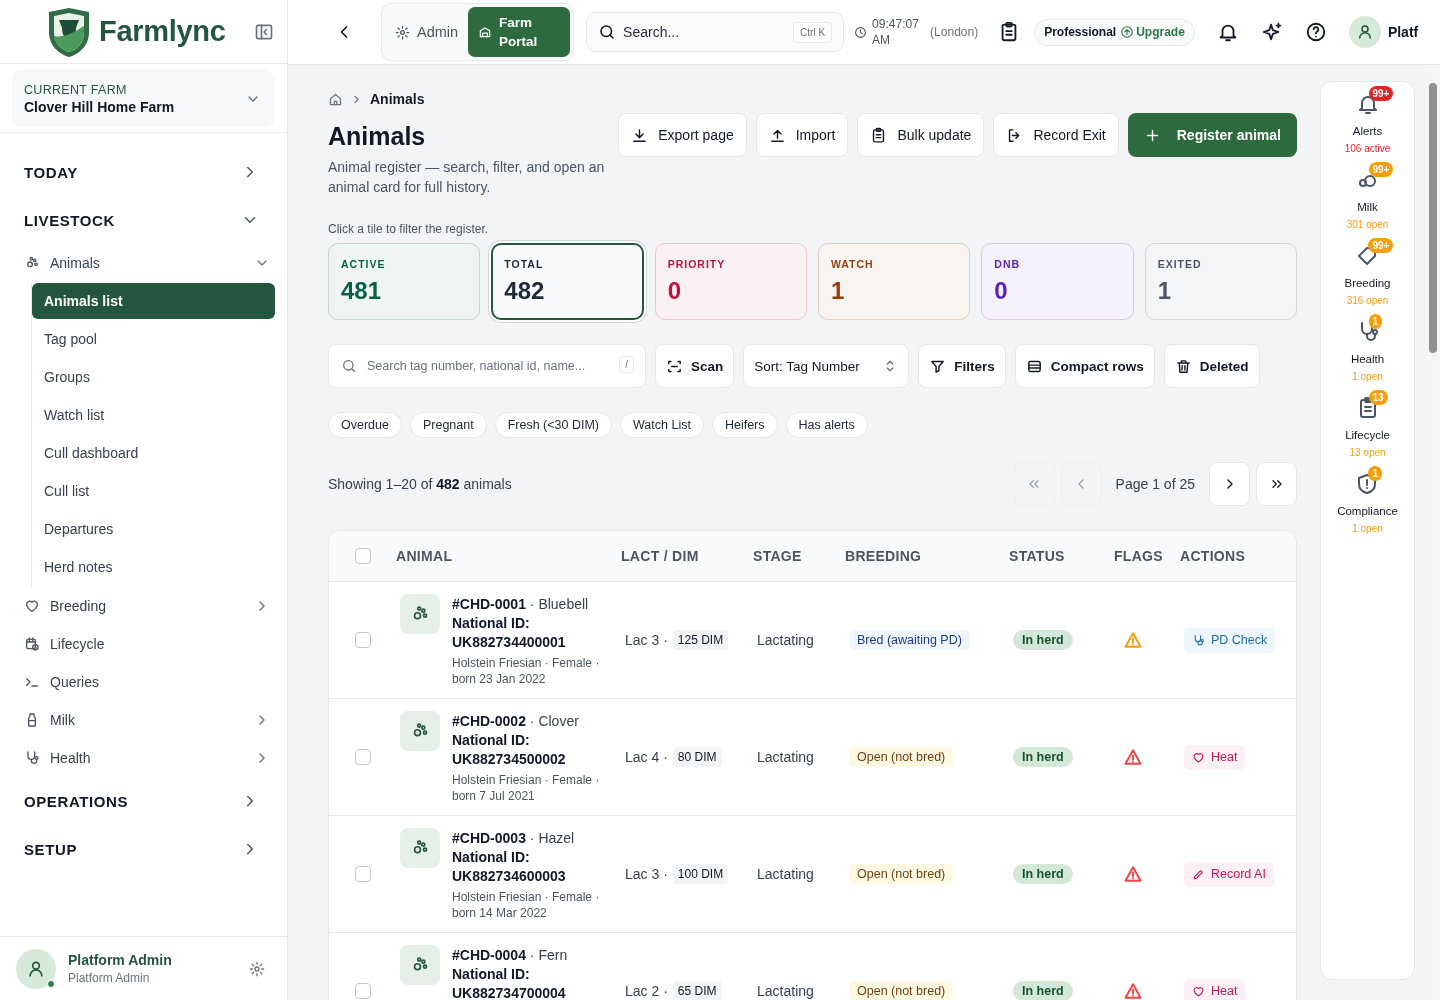  I want to click on stat-tile: DNB 0, so click(1057, 281).